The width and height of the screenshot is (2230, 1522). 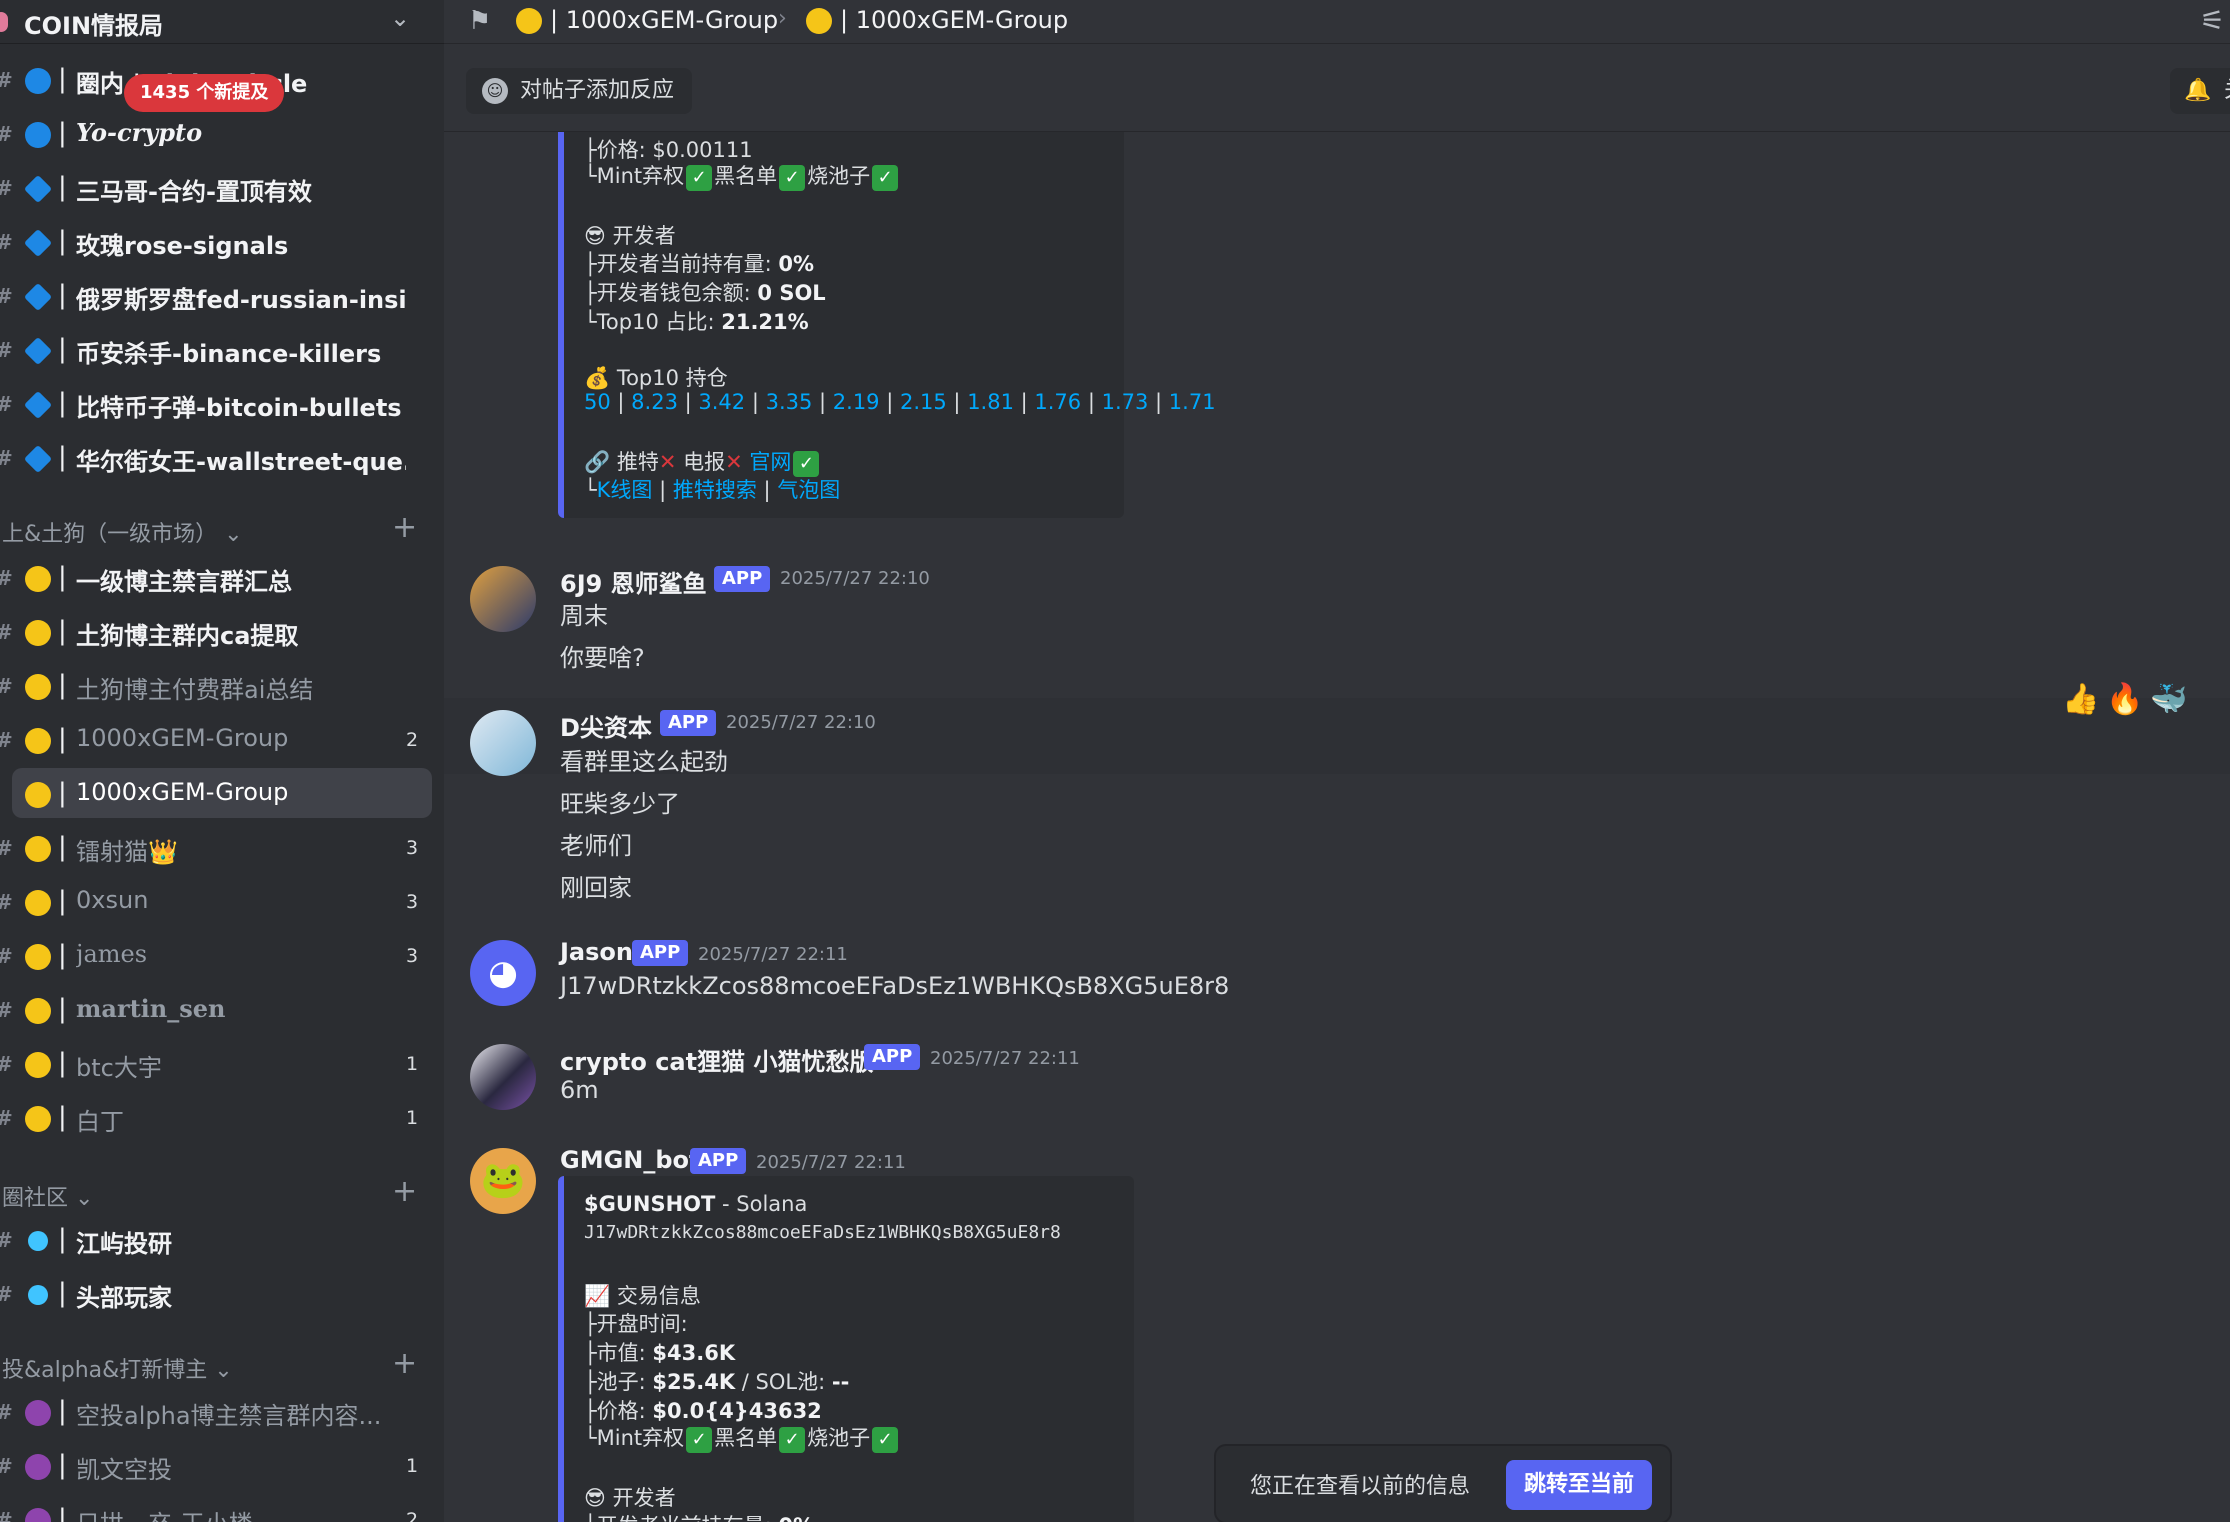 What do you see at coordinates (789, 402) in the screenshot?
I see `holder-link: 3.35` at bounding box center [789, 402].